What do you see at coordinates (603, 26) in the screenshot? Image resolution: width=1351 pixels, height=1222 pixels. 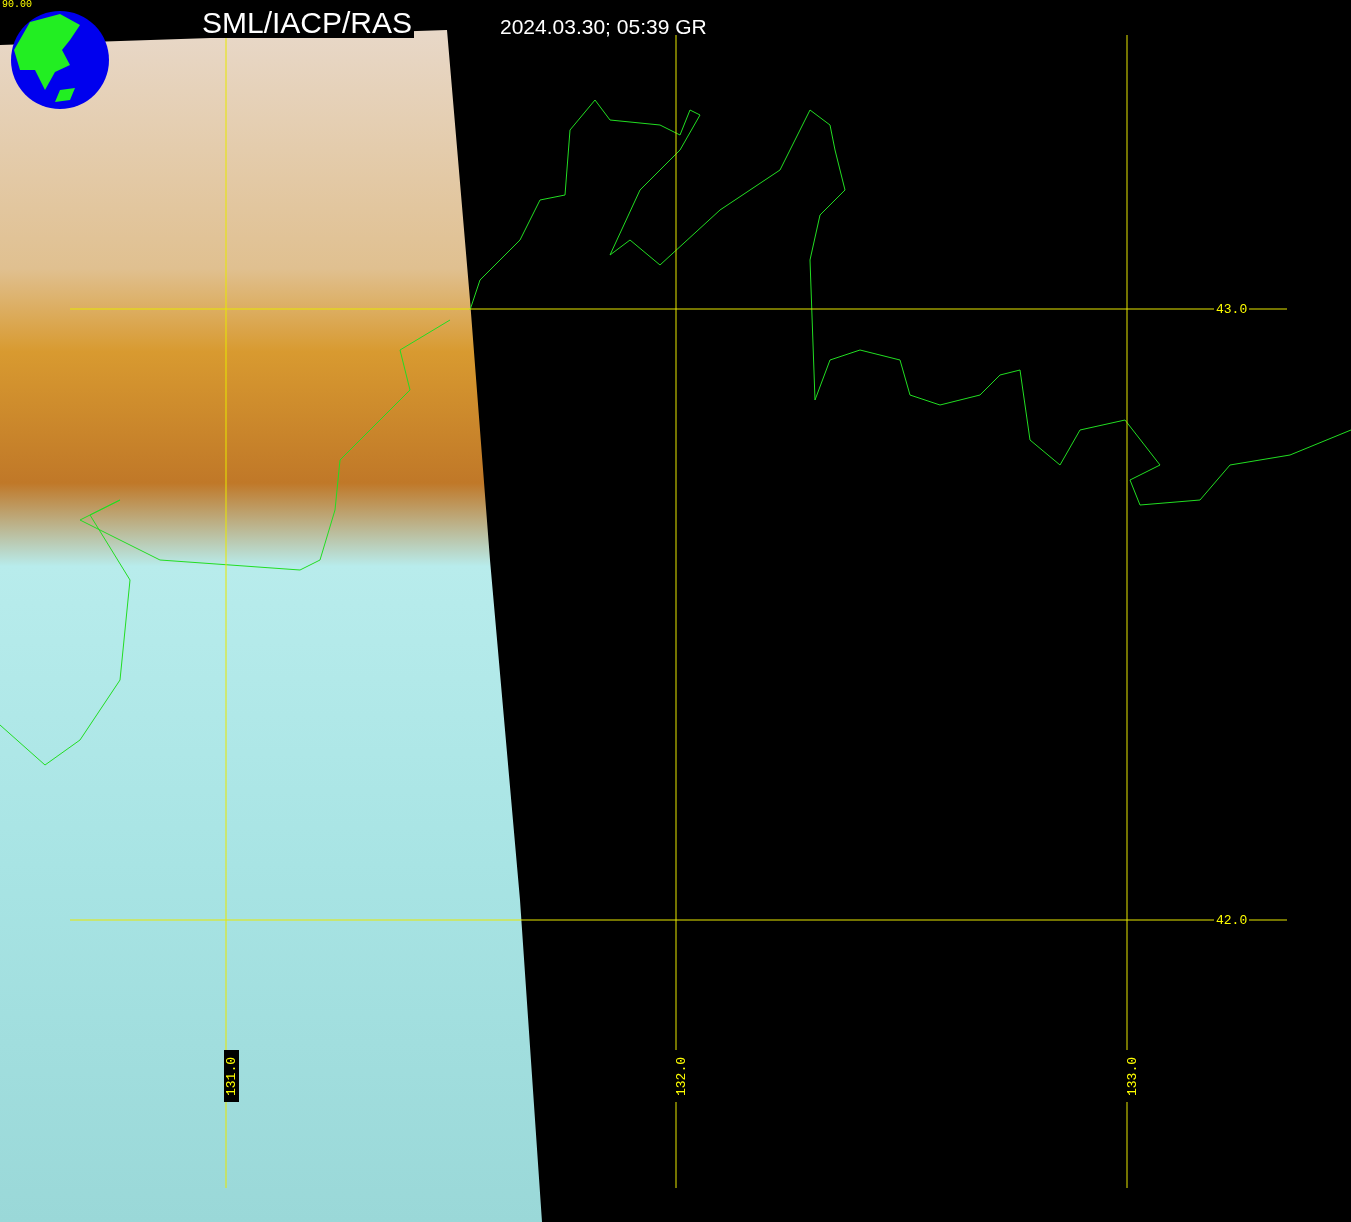 I see `timestamp: 2024.03.30; 05:39 GR` at bounding box center [603, 26].